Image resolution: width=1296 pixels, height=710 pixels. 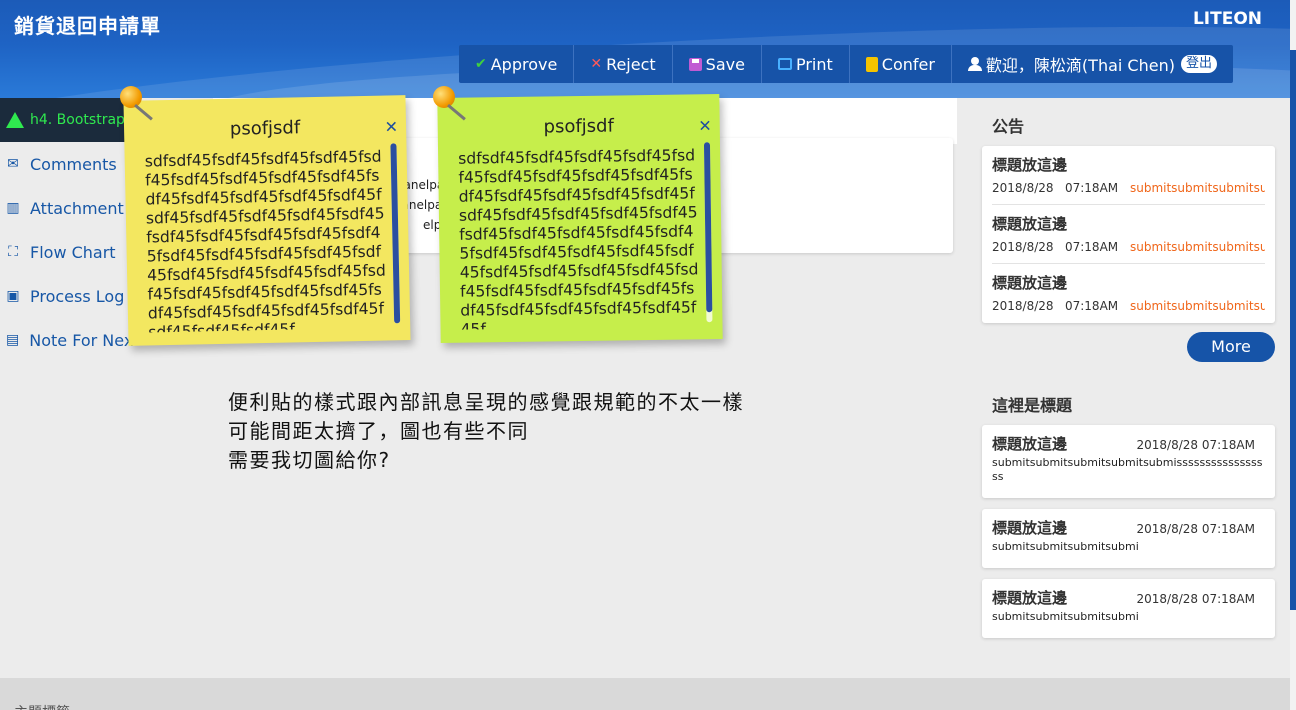 What do you see at coordinates (309, 460) in the screenshot?
I see `message-line: 需要我切圖給你?` at bounding box center [309, 460].